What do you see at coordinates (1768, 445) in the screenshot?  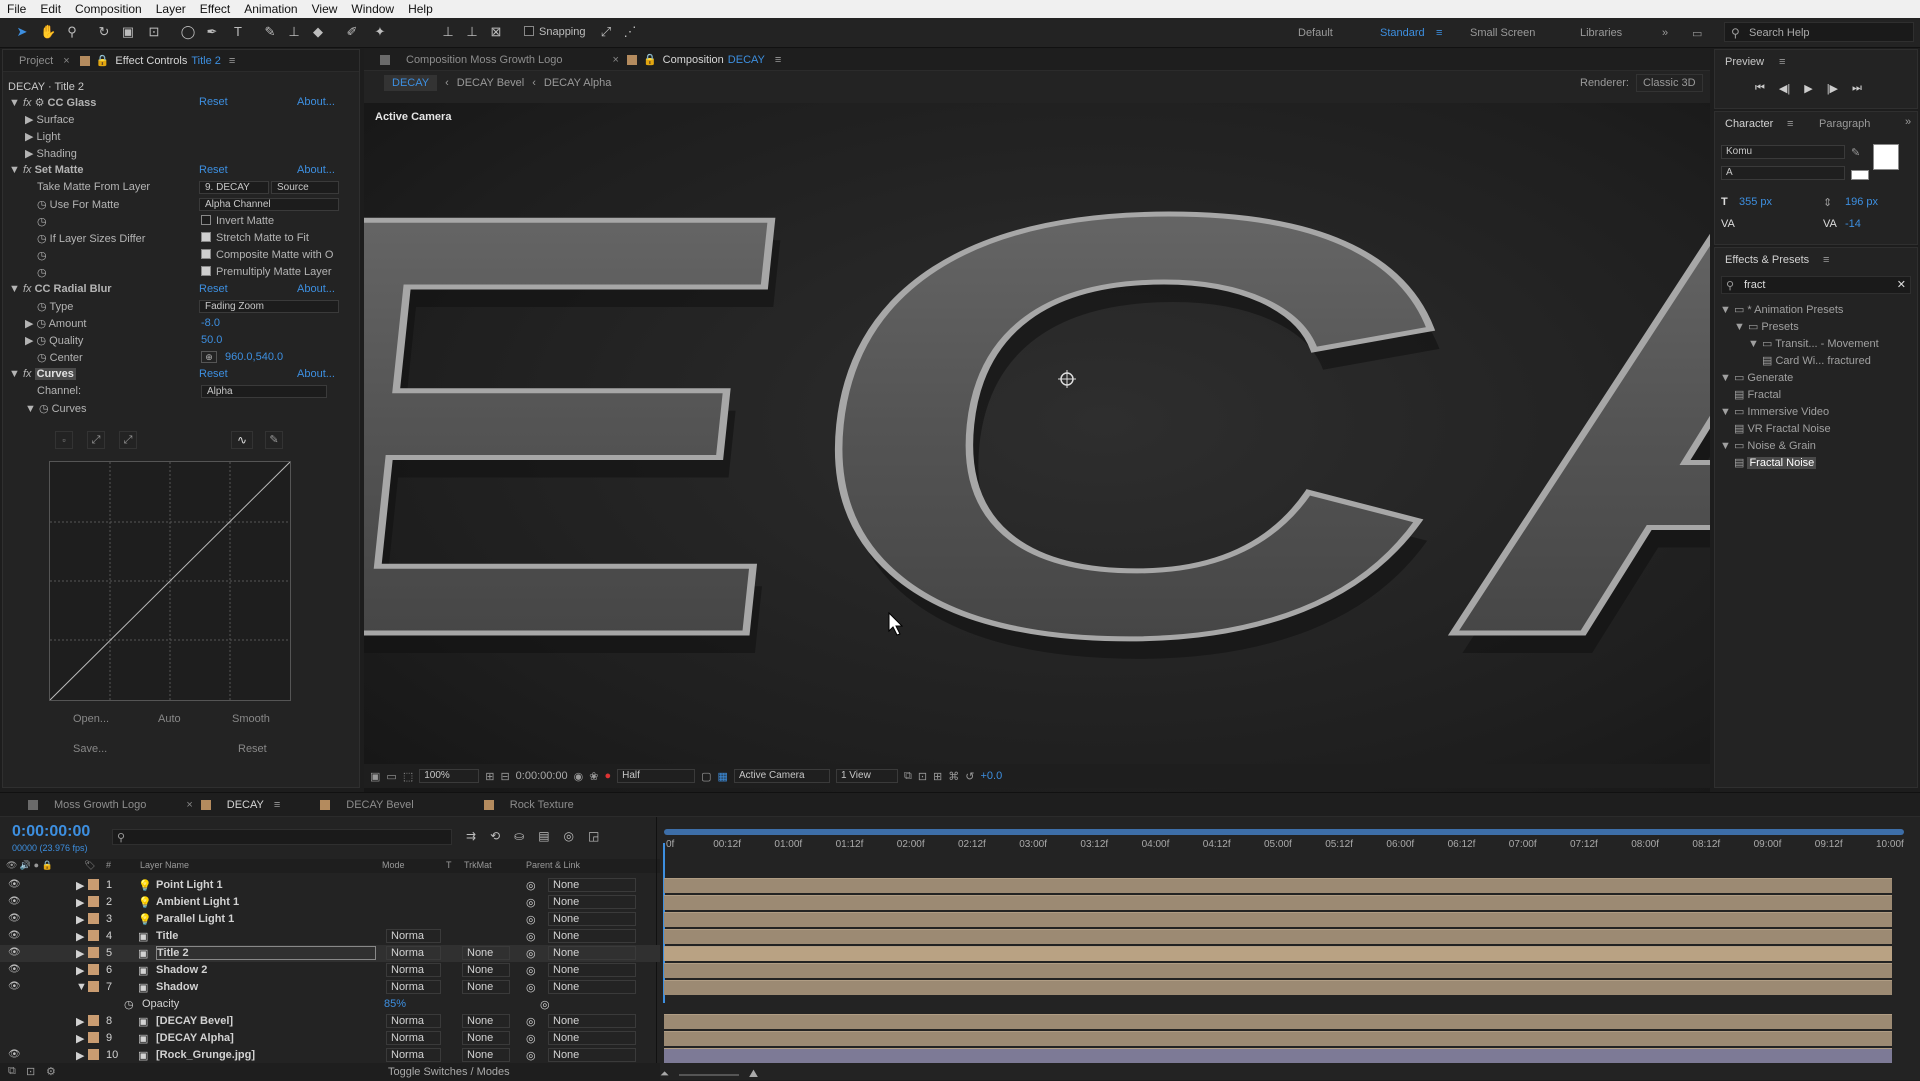 I see `ep-item: ▼ ▭ Noise & Grain` at bounding box center [1768, 445].